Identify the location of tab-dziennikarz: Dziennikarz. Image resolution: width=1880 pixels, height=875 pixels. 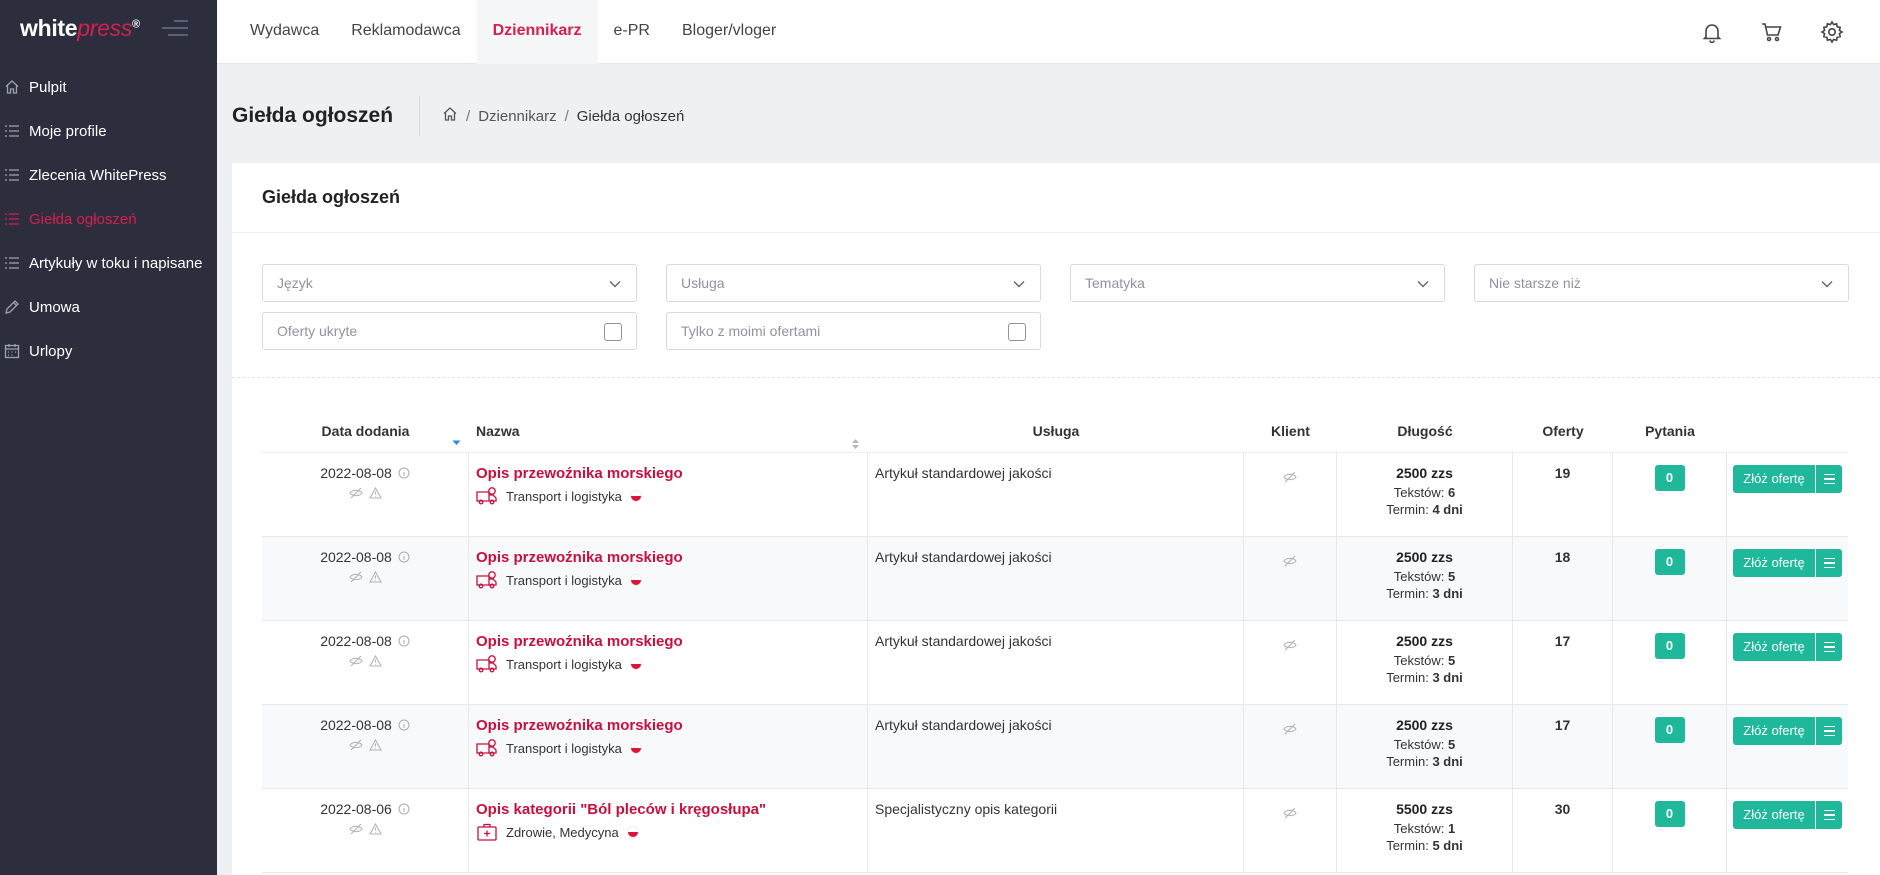
(537, 32).